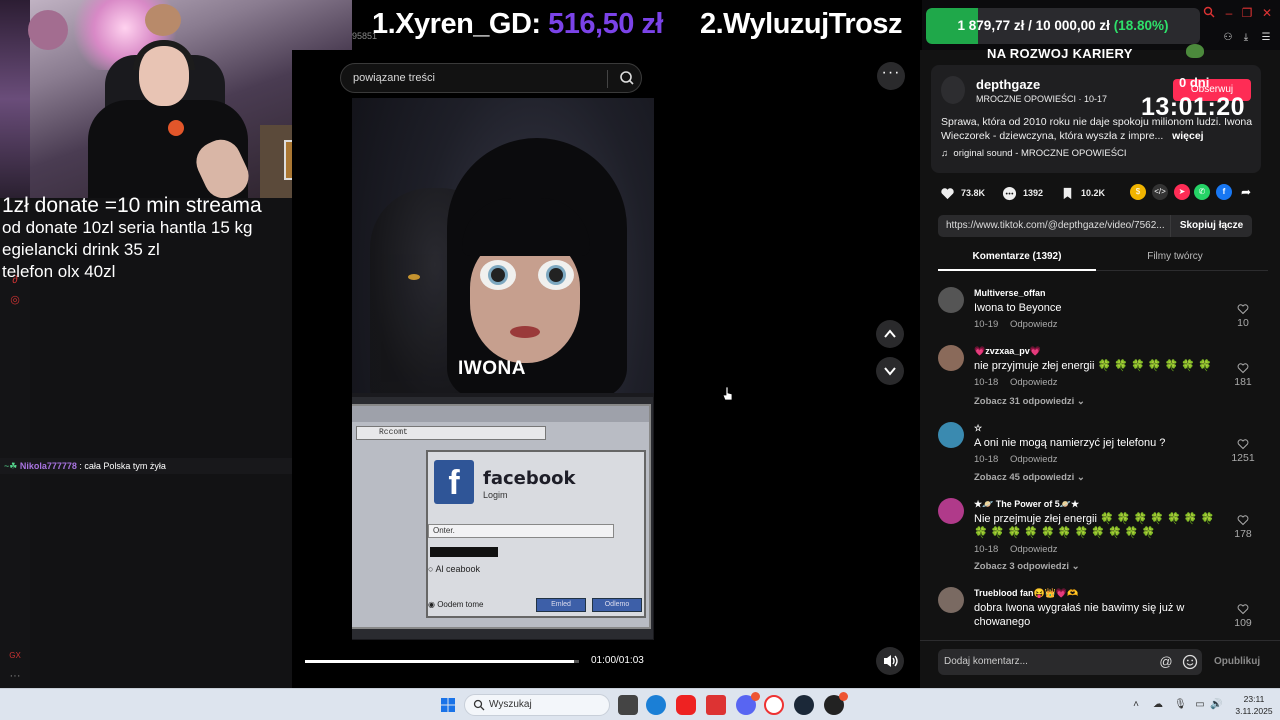 Image resolution: width=1280 pixels, height=720 pixels. Describe the element at coordinates (890, 334) in the screenshot. I see `previous-video-button` at that location.